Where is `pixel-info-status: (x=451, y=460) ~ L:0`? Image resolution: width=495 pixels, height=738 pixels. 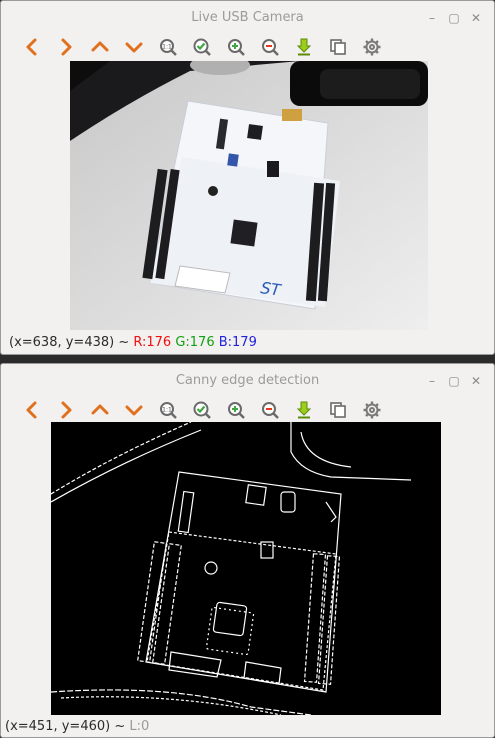
pixel-info-status: (x=451, y=460) ~ L:0 is located at coordinates (77, 726).